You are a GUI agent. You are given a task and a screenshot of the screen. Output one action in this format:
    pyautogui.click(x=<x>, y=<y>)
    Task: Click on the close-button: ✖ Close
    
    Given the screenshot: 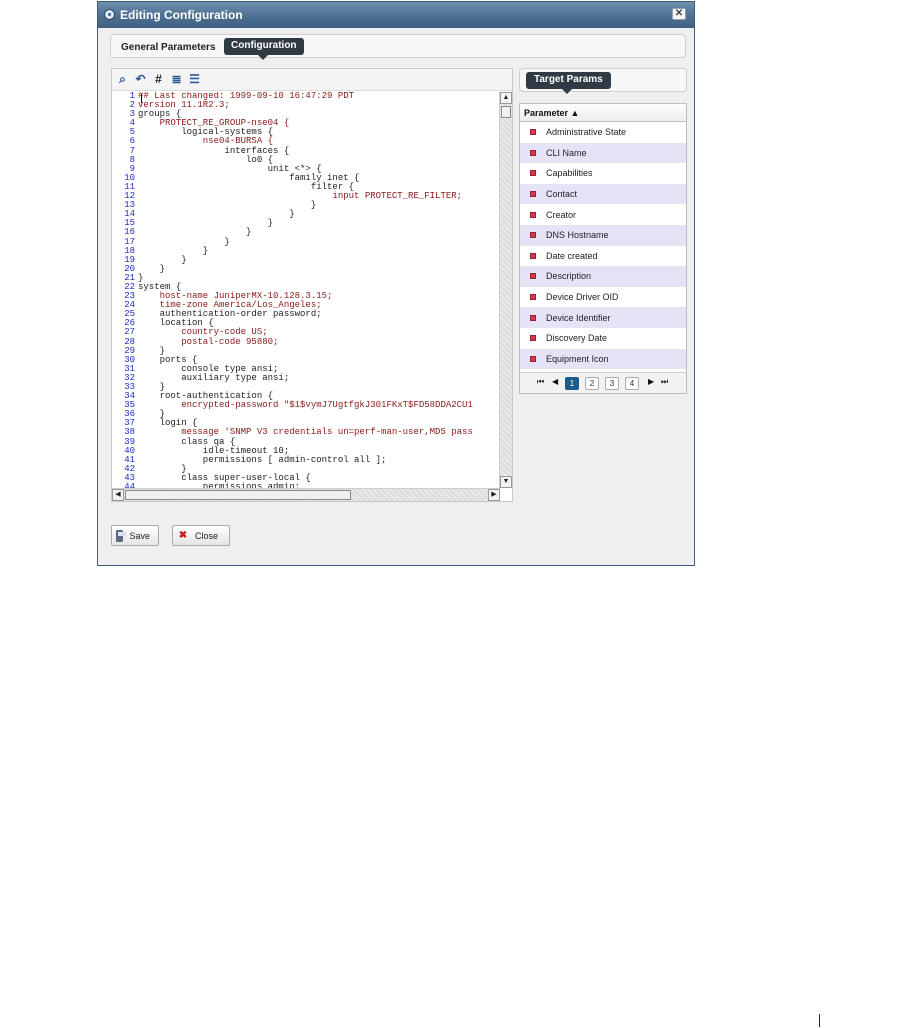 What is the action you would take?
    pyautogui.click(x=201, y=535)
    